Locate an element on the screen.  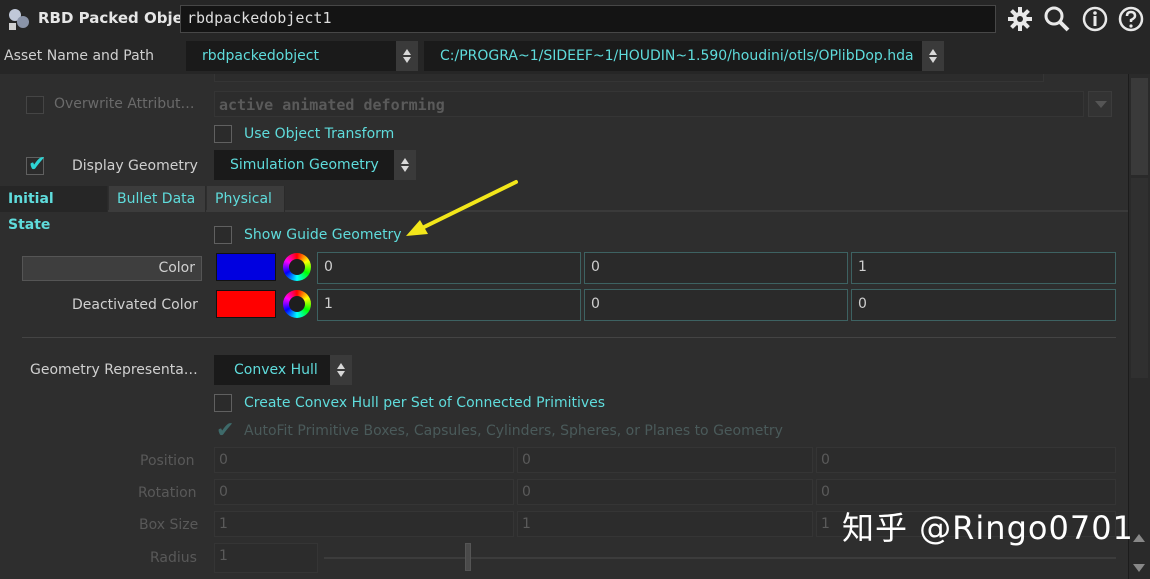
position-x-field: 0 is located at coordinates (364, 460).